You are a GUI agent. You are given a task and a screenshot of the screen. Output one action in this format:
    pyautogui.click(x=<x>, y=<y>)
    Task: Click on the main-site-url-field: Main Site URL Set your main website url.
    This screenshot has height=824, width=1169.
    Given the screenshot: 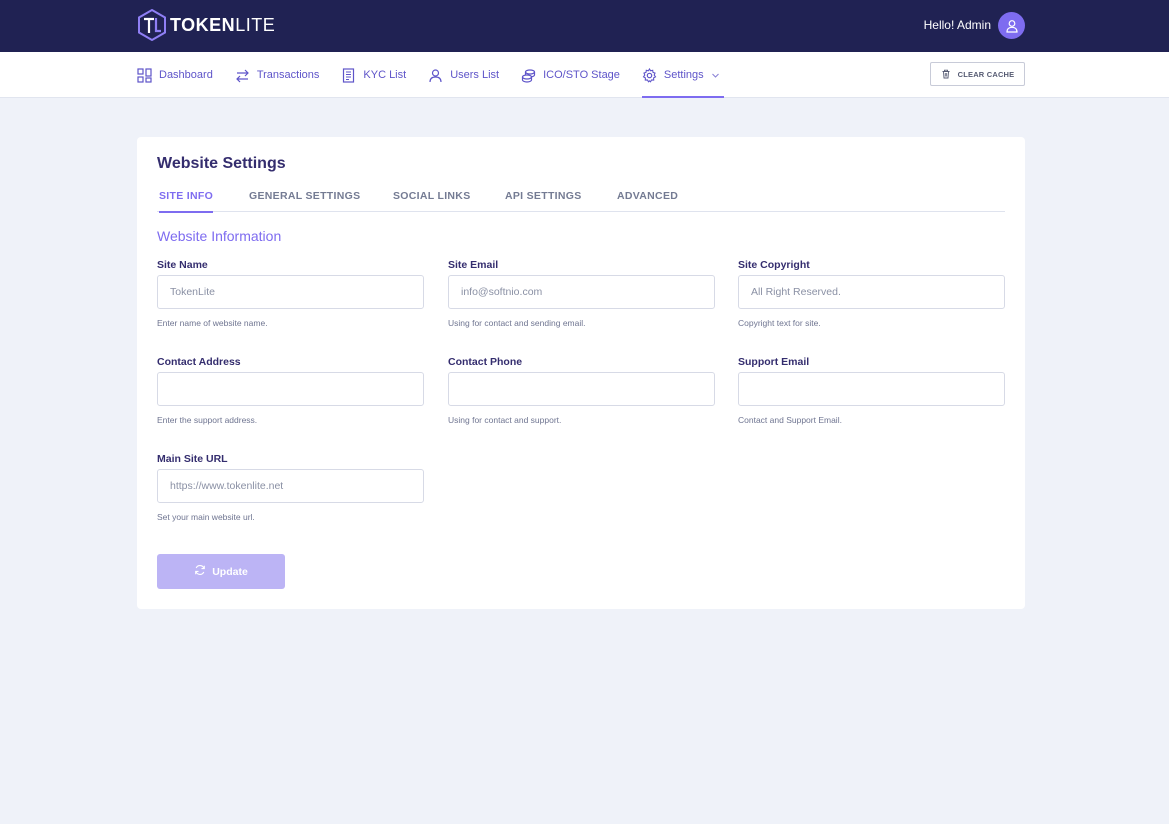 What is the action you would take?
    pyautogui.click(x=290, y=487)
    